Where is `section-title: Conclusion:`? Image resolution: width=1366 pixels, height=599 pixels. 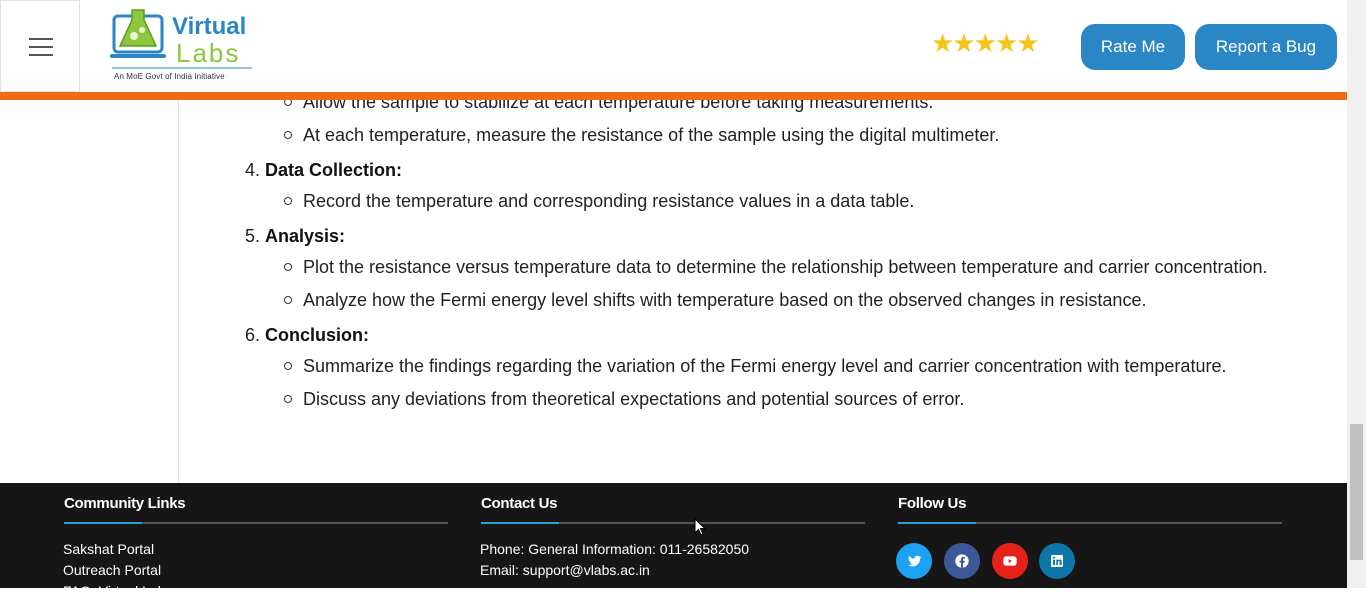 section-title: Conclusion: is located at coordinates (317, 335).